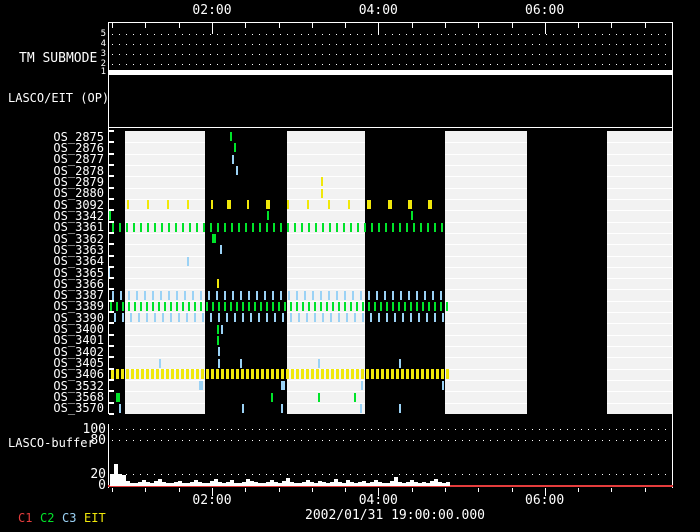  What do you see at coordinates (78, 408) in the screenshot?
I see `os-row-label: OS_3570` at bounding box center [78, 408].